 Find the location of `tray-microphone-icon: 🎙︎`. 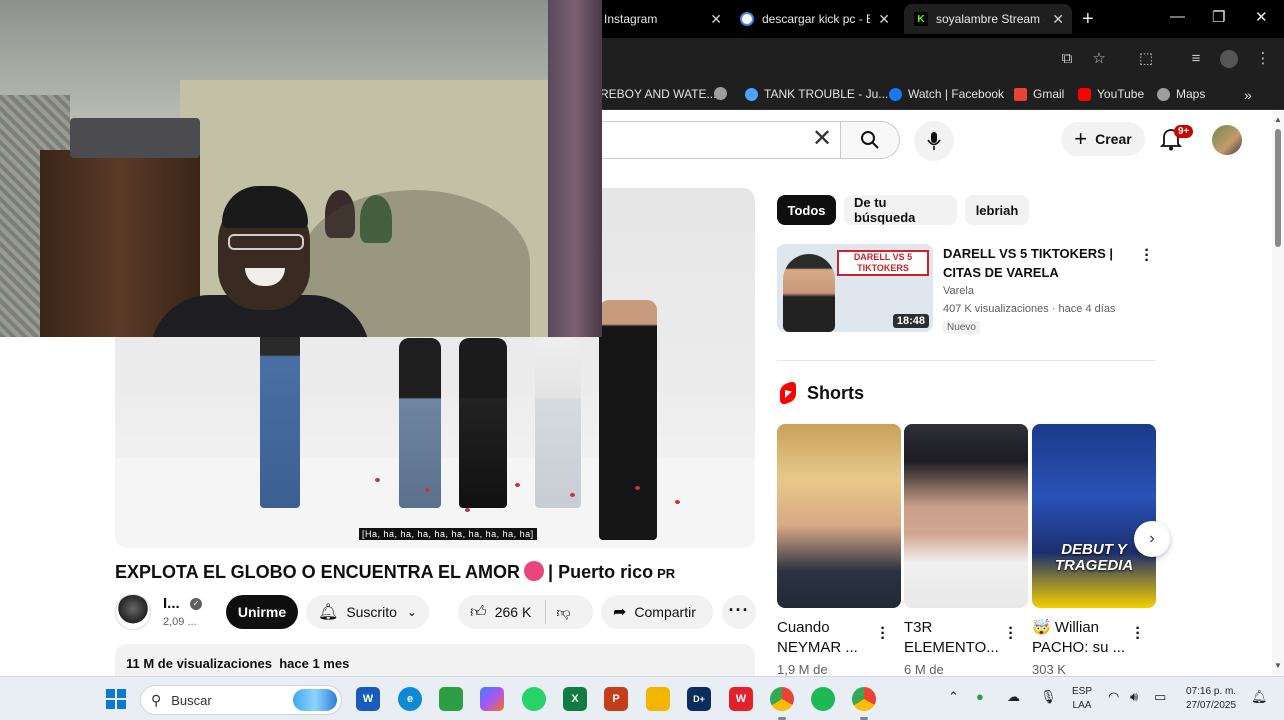

tray-microphone-icon: 🎙︎ is located at coordinates (1048, 697).